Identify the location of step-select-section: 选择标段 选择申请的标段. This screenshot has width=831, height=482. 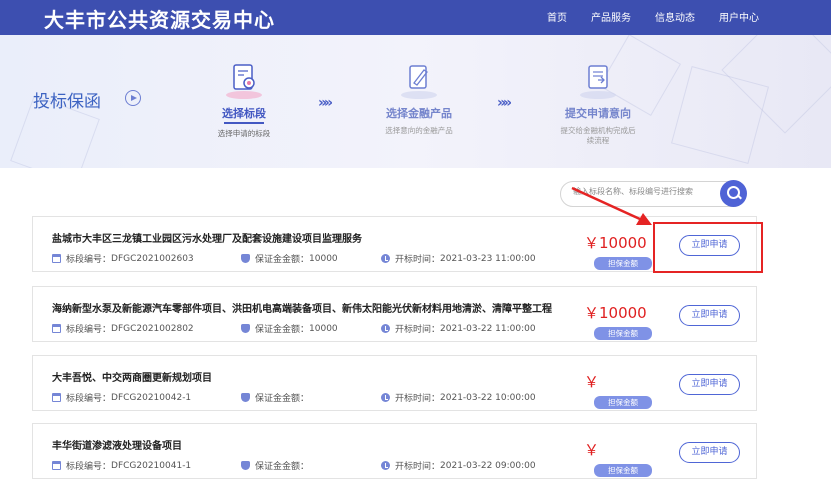
(244, 100).